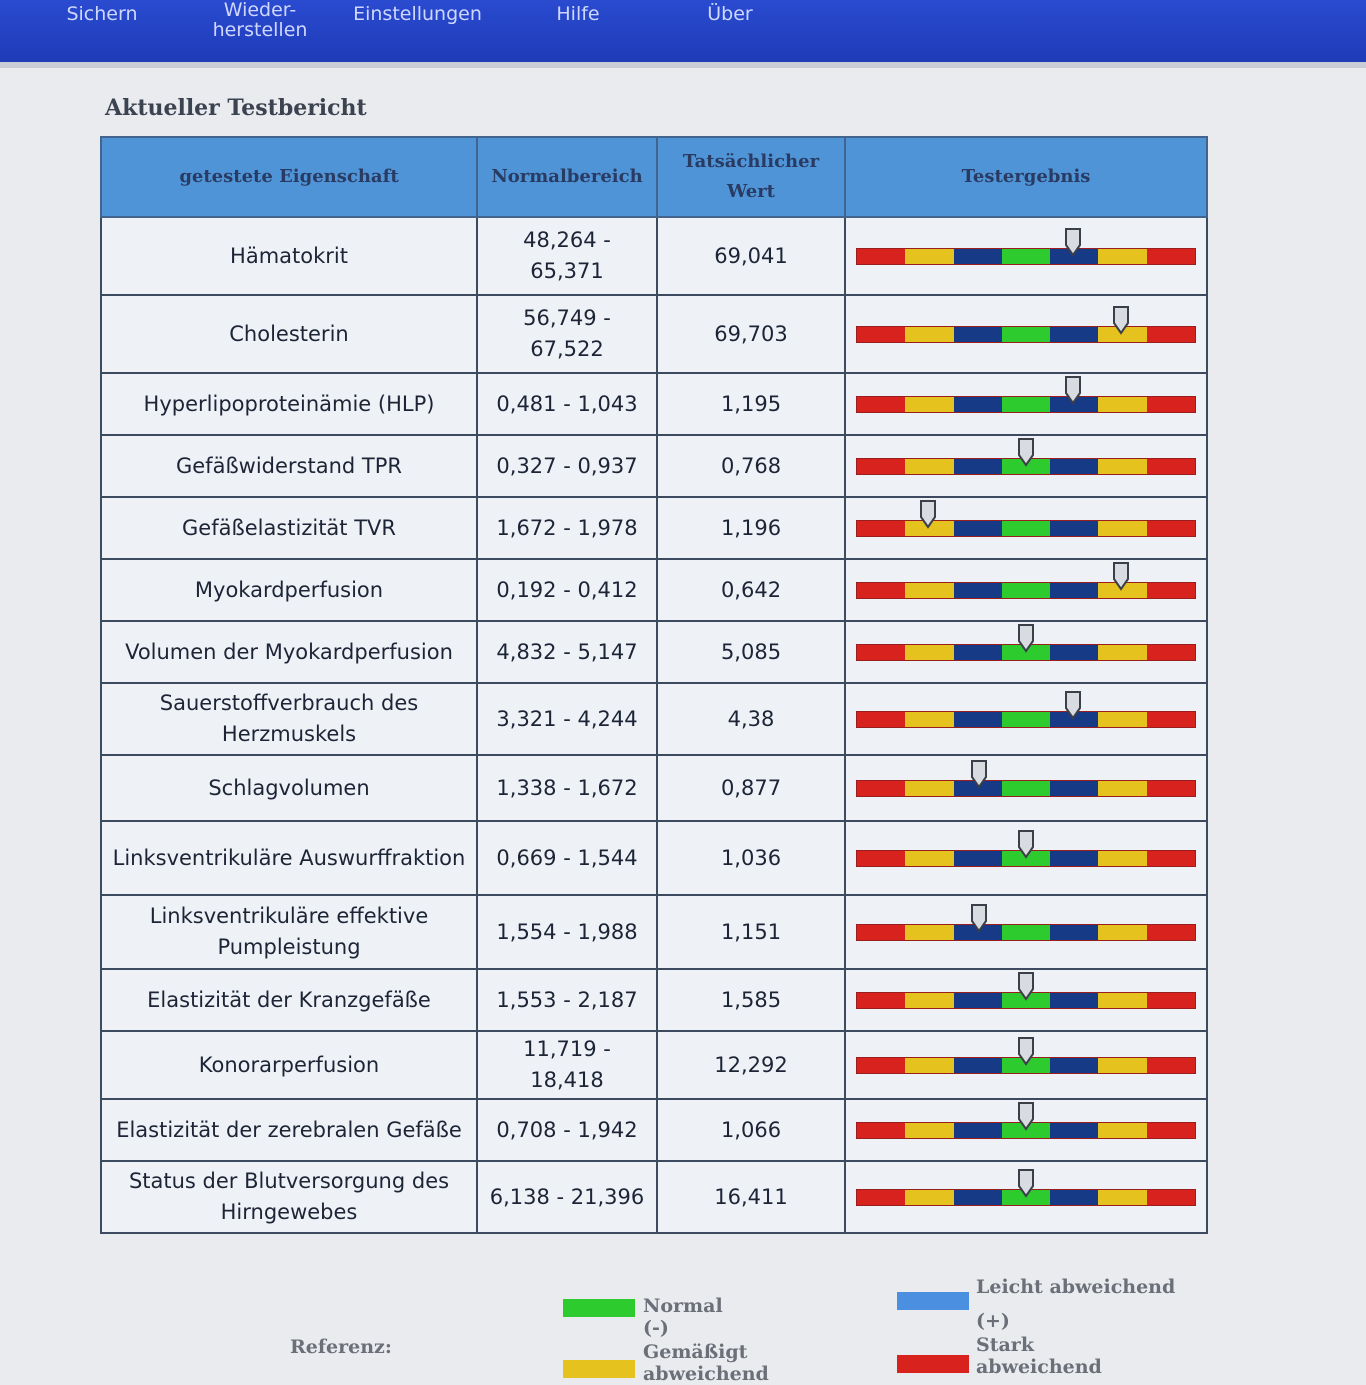 This screenshot has width=1366, height=1385. I want to click on menu-item-hilfe: Hilfe, so click(578, 14).